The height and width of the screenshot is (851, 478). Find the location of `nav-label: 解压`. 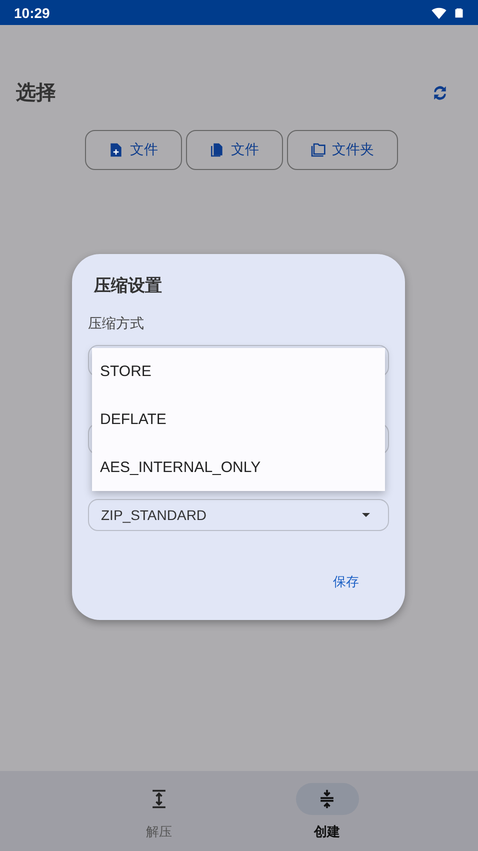

nav-label: 解压 is located at coordinates (159, 832).